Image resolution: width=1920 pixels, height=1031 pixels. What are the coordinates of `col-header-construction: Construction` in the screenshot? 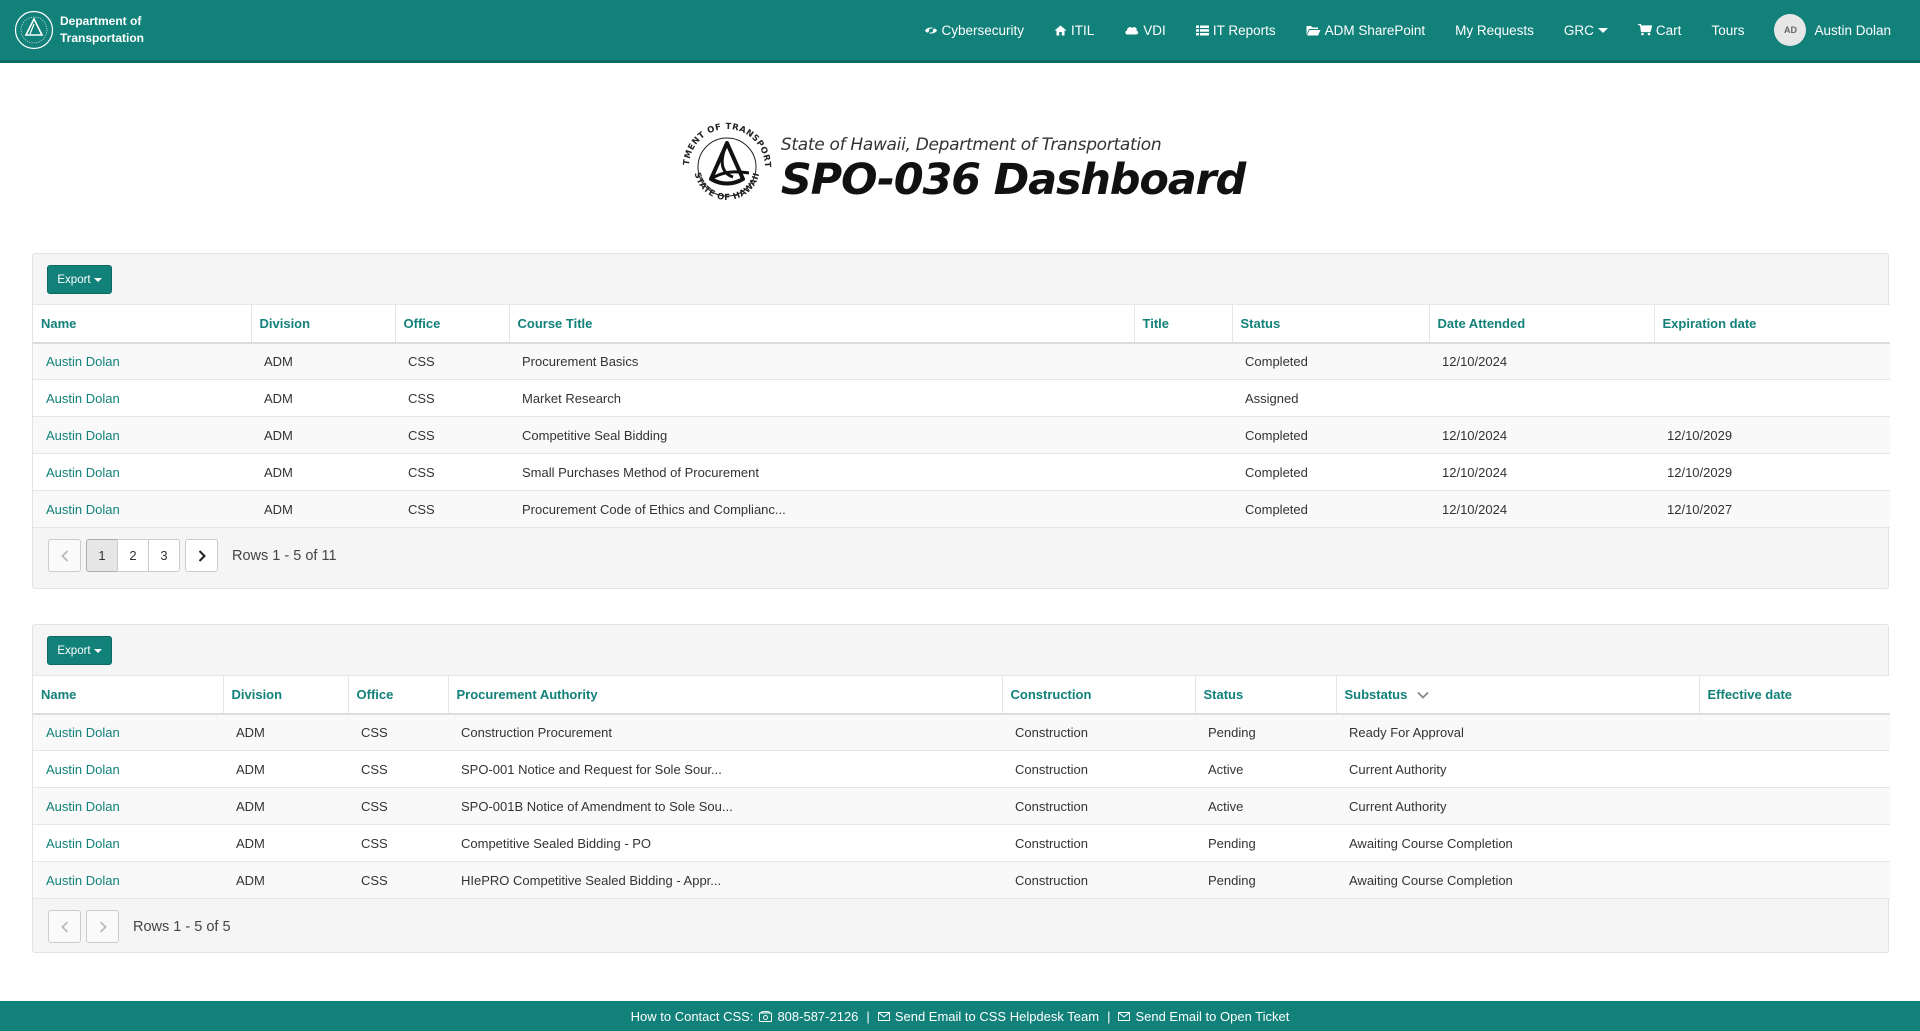 It's located at (1099, 695).